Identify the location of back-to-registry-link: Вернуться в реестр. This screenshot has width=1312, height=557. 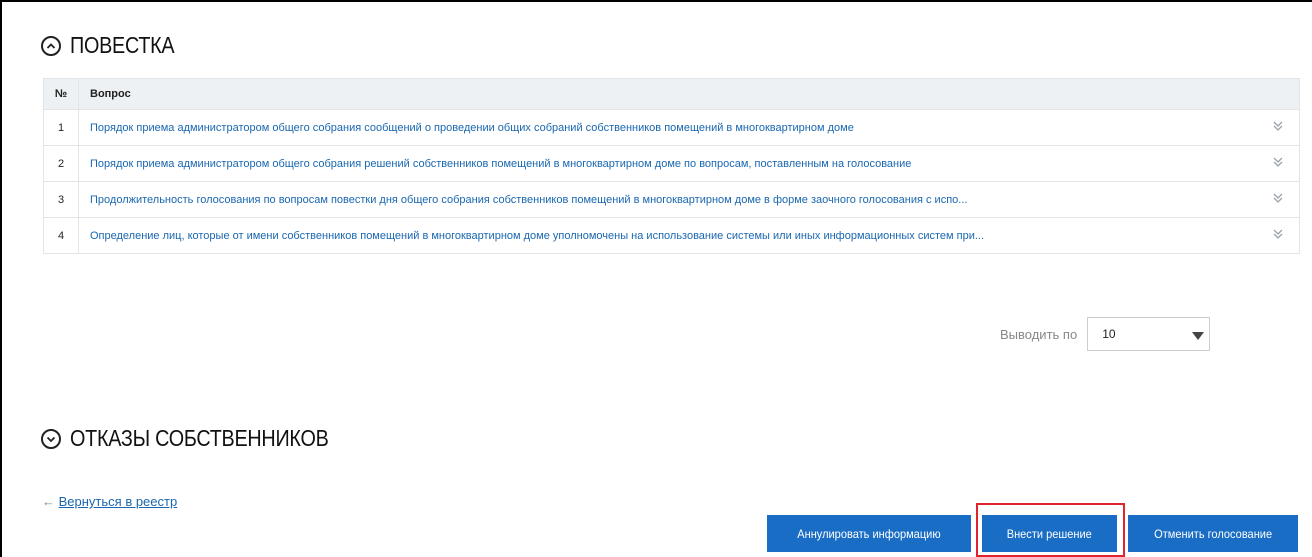
(118, 501).